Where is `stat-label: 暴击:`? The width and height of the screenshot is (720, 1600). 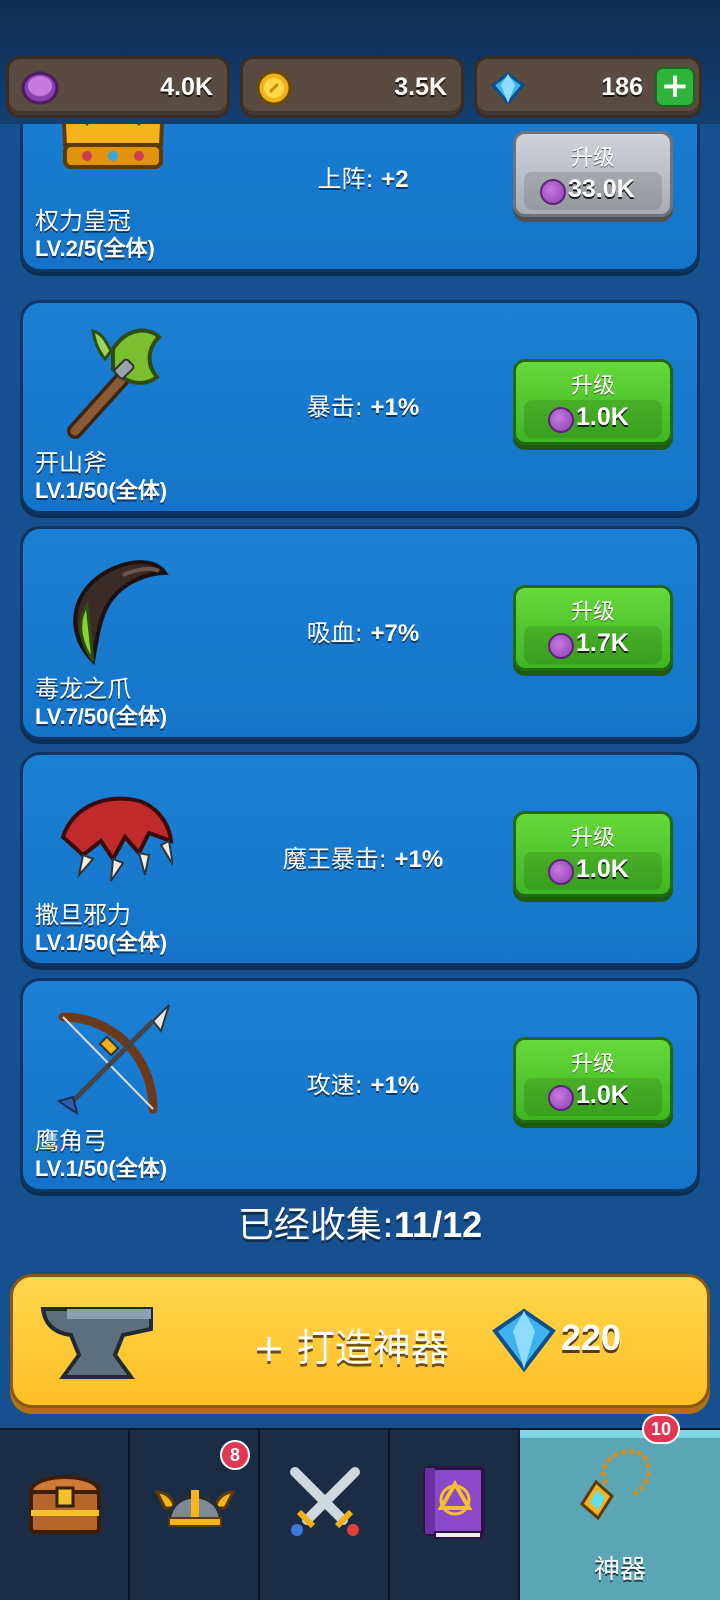 stat-label: 暴击: is located at coordinates (338, 407).